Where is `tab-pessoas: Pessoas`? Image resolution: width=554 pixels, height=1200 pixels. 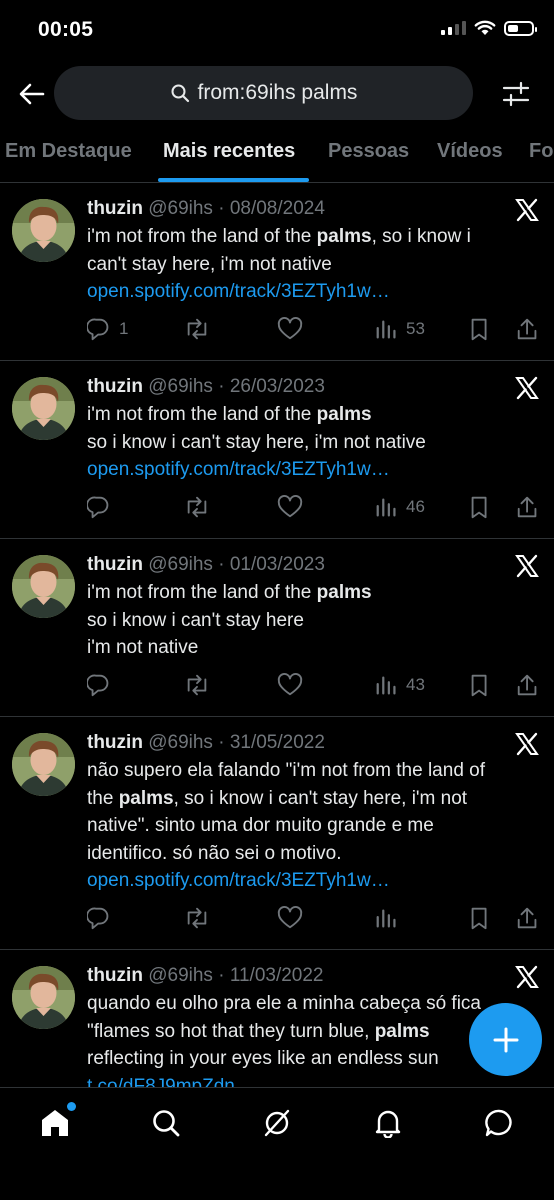 tab-pessoas: Pessoas is located at coordinates (368, 151).